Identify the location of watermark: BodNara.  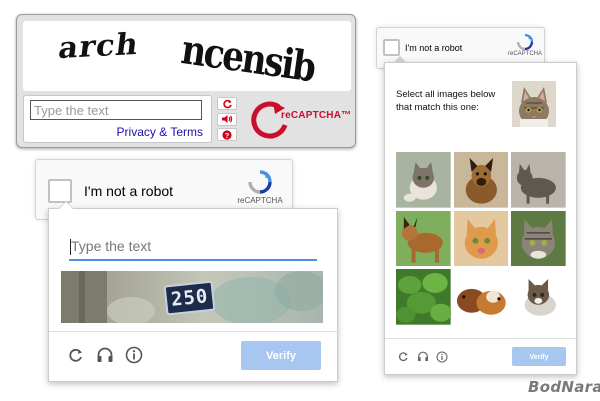
(564, 387).